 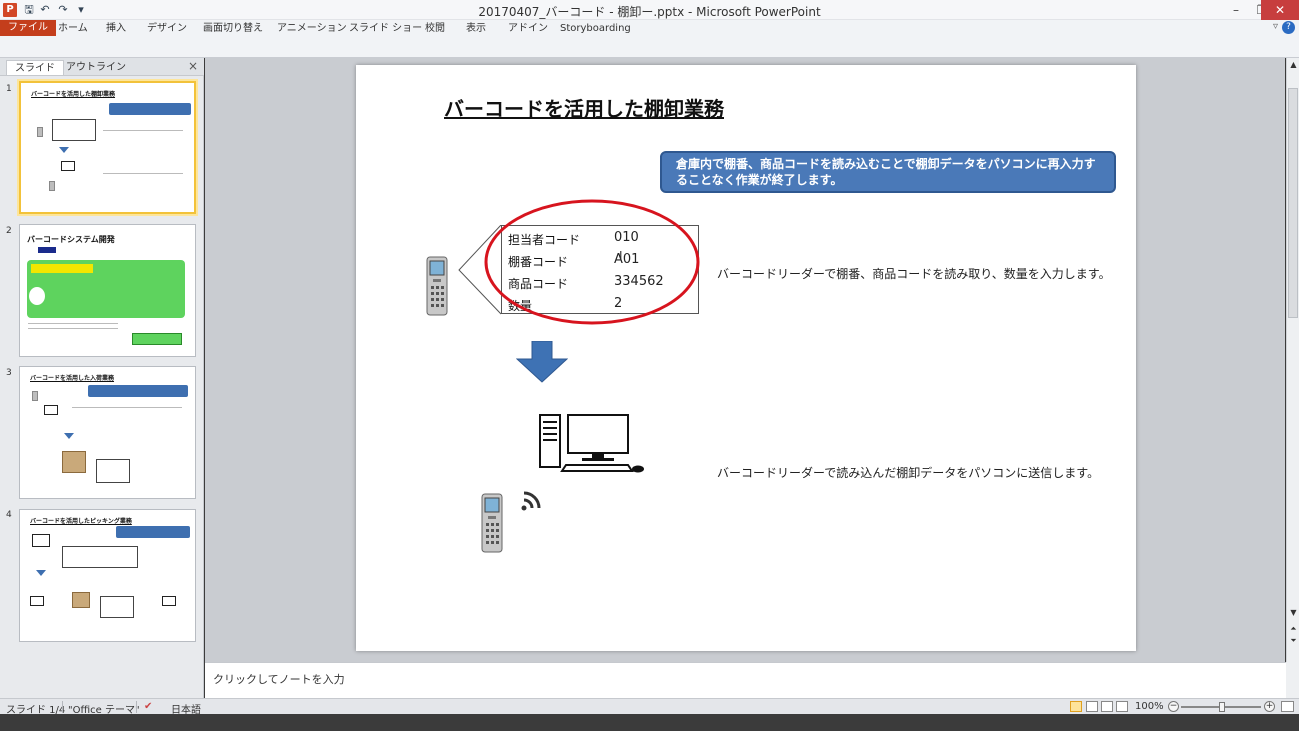 I want to click on tab-view: 表示, so click(x=476, y=28).